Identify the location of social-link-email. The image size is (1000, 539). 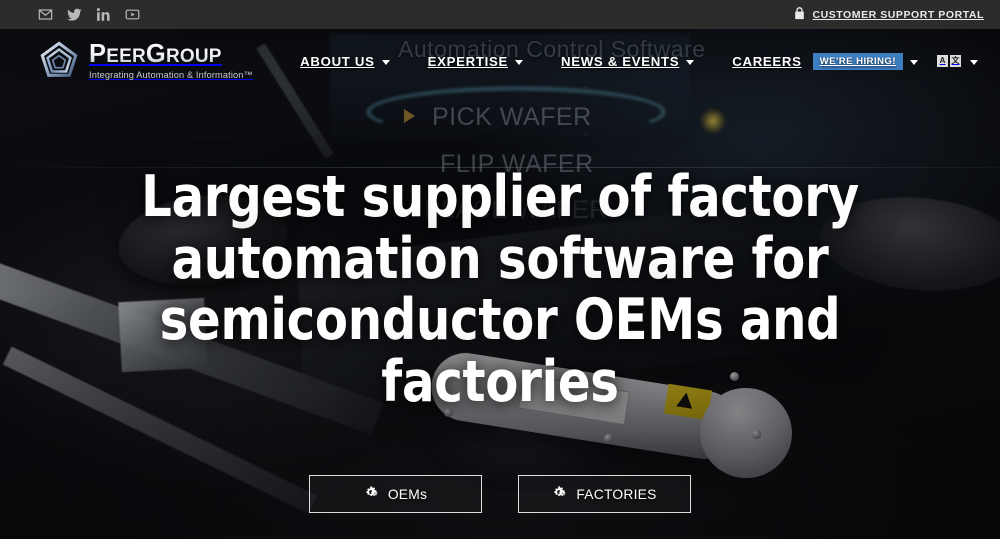
(45, 14).